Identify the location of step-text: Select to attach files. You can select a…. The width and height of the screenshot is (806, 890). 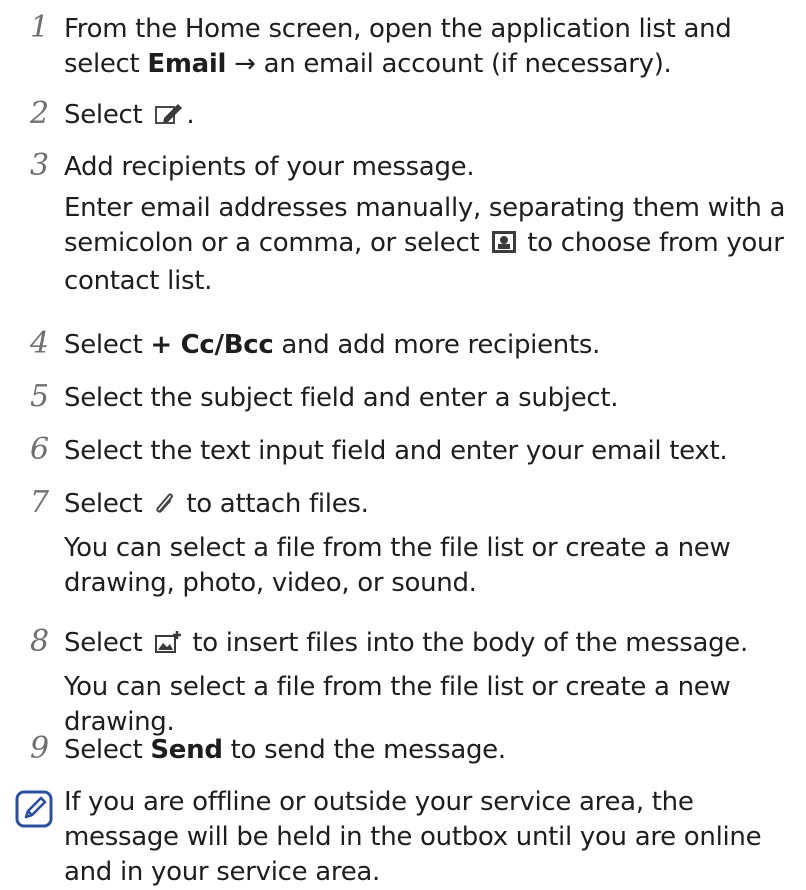
(397, 543).